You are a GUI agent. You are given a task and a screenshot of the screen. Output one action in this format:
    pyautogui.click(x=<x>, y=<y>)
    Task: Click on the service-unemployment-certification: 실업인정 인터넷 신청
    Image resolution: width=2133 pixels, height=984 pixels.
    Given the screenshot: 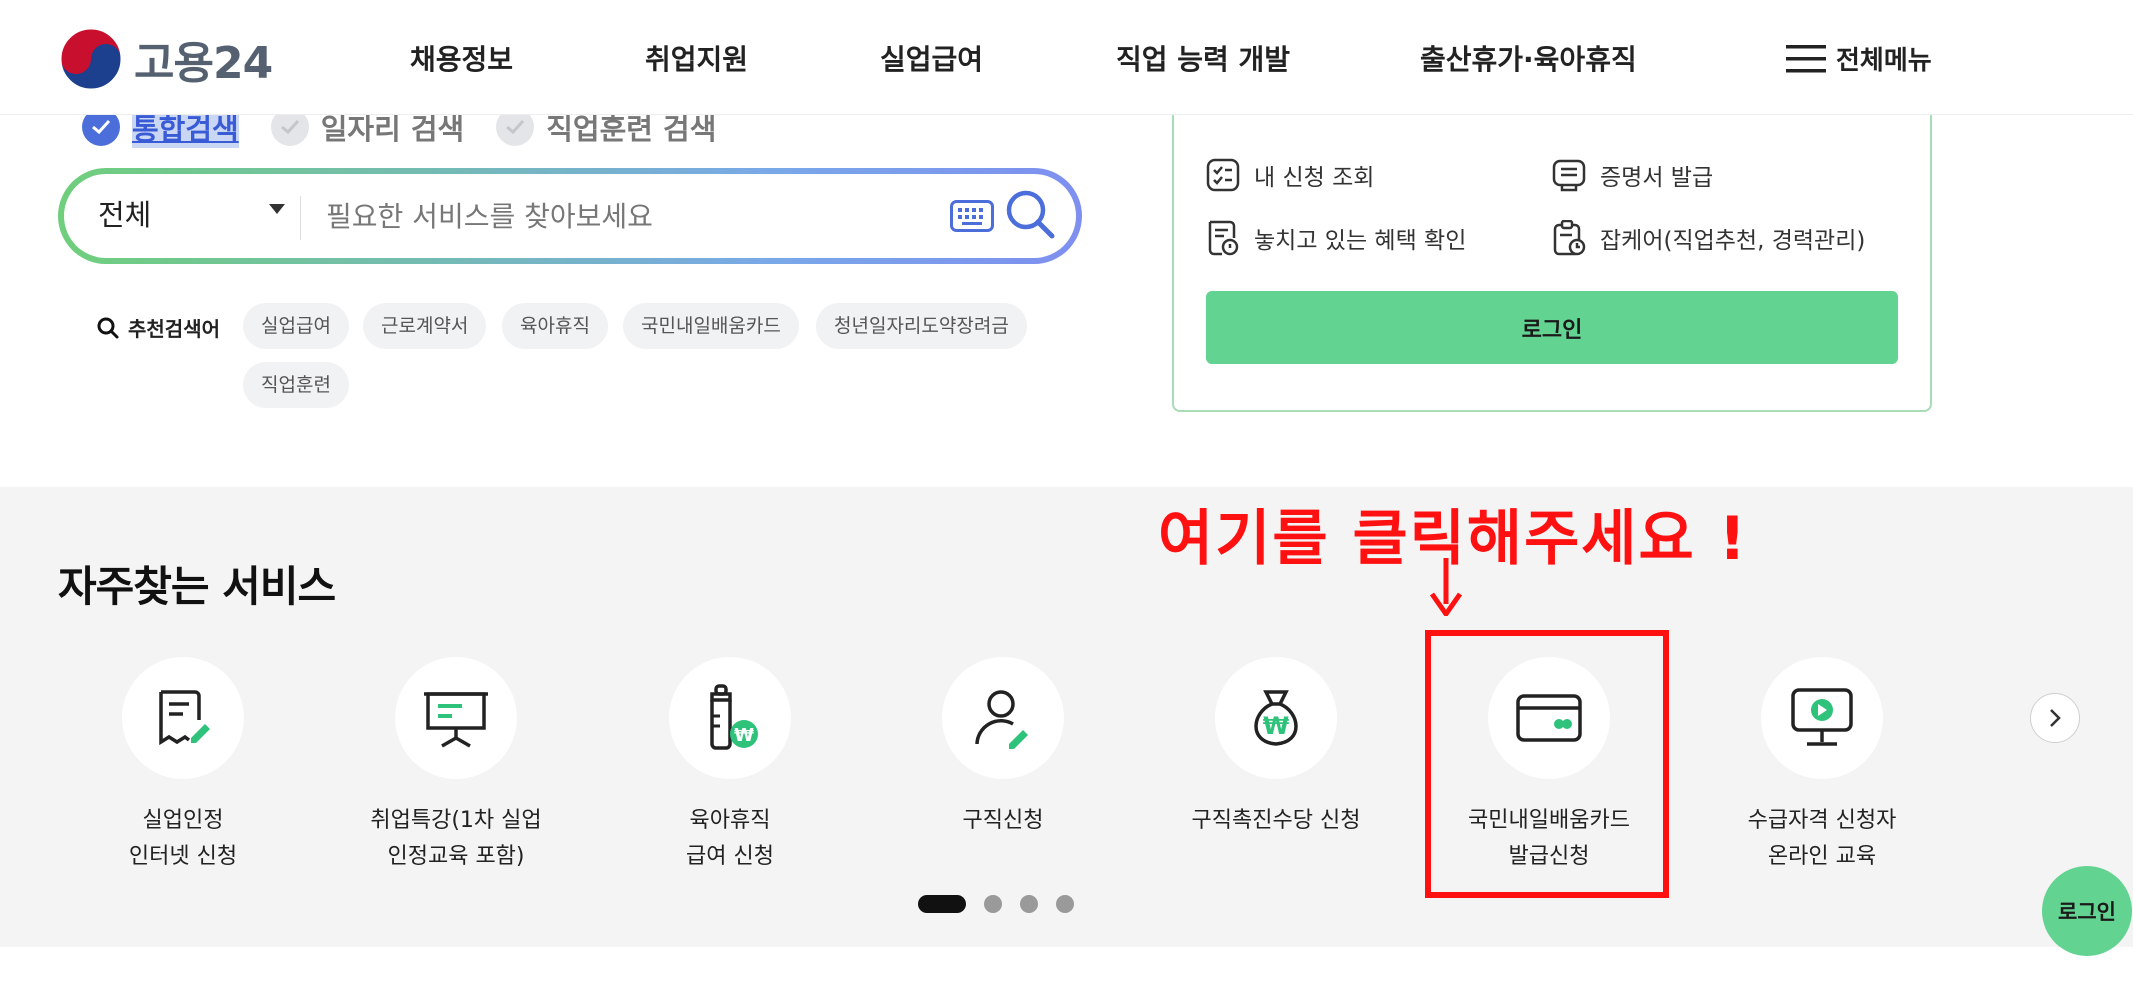 What is the action you would take?
    pyautogui.click(x=183, y=766)
    